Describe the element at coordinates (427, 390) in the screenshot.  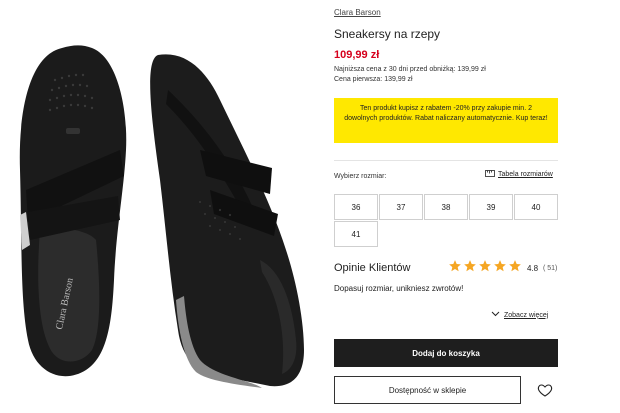
I see `store-availability-button: Dostępność w sklepie` at that location.